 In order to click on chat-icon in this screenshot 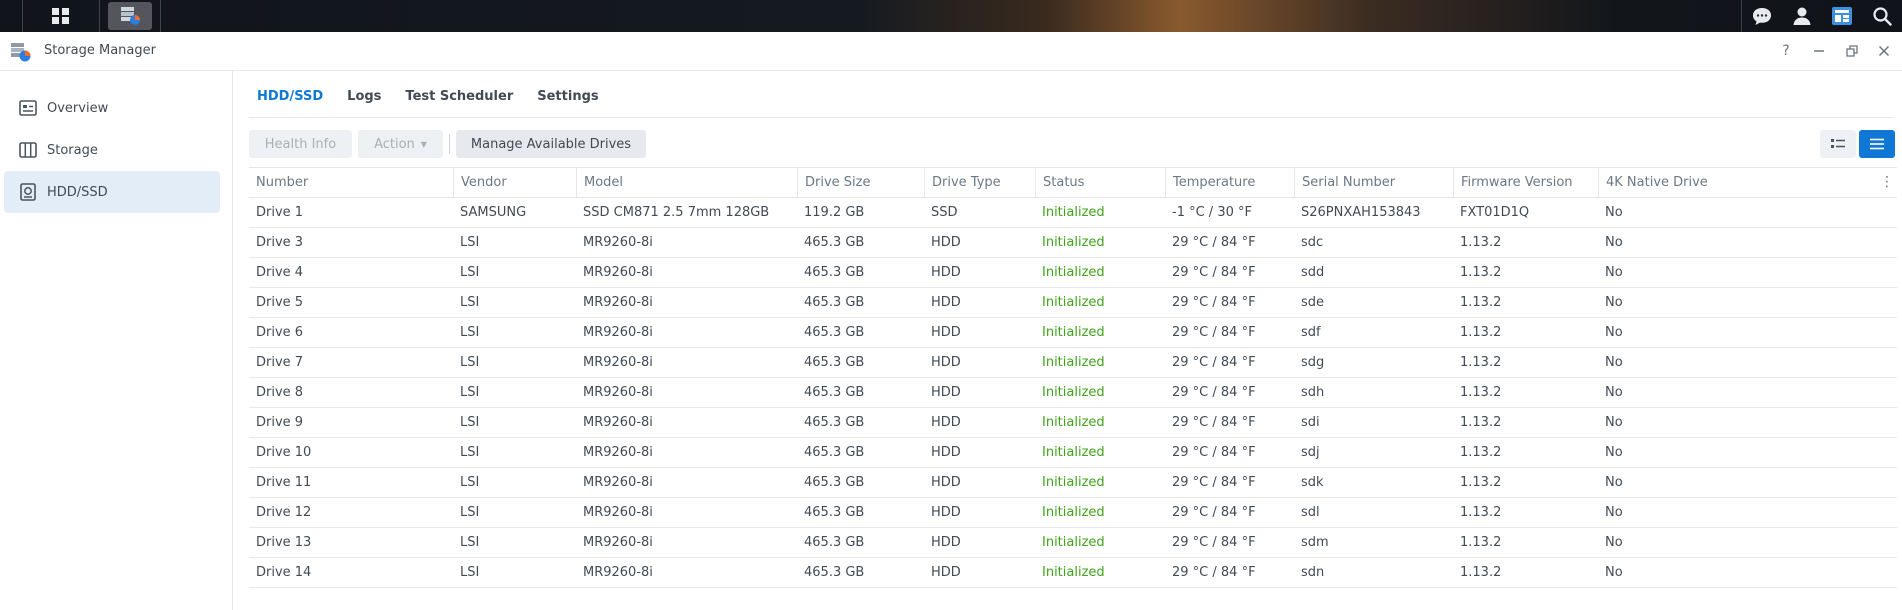, I will do `click(1762, 16)`.